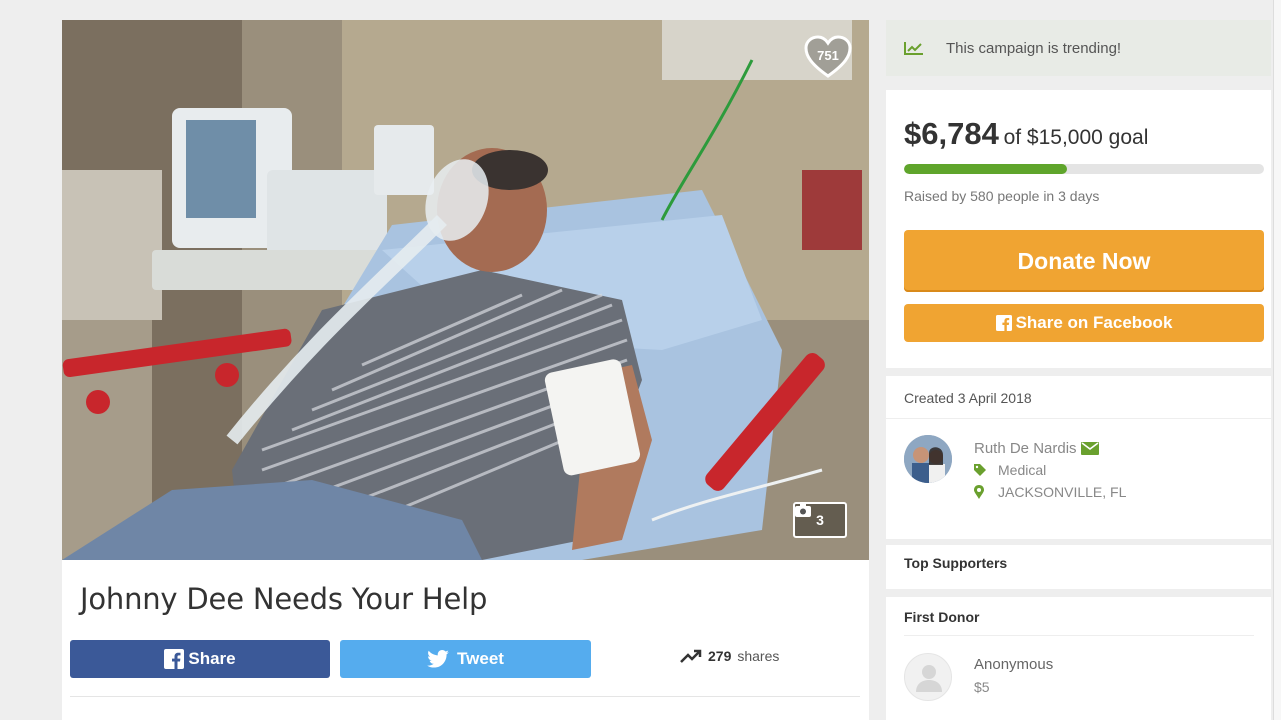 The width and height of the screenshot is (1281, 720). What do you see at coordinates (1078, 567) in the screenshot?
I see `top-supporters-panel: Top Supporters` at bounding box center [1078, 567].